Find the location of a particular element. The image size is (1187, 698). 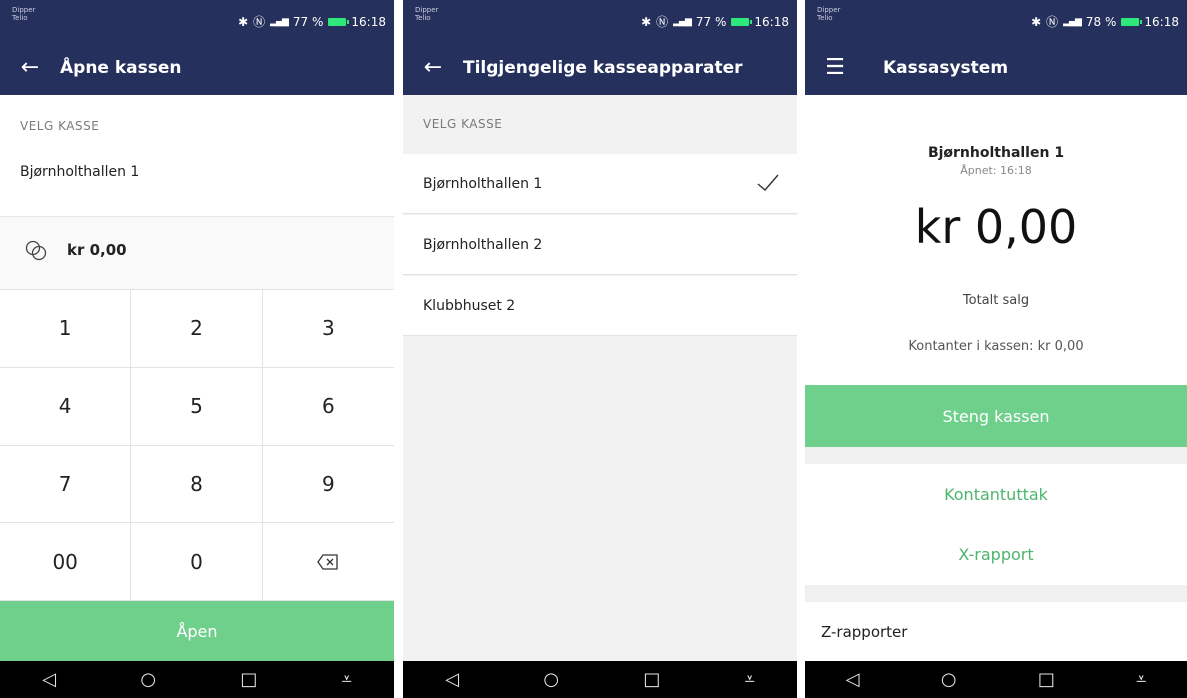

page-title: Tilgjengelige kasseapparater is located at coordinates (603, 67).